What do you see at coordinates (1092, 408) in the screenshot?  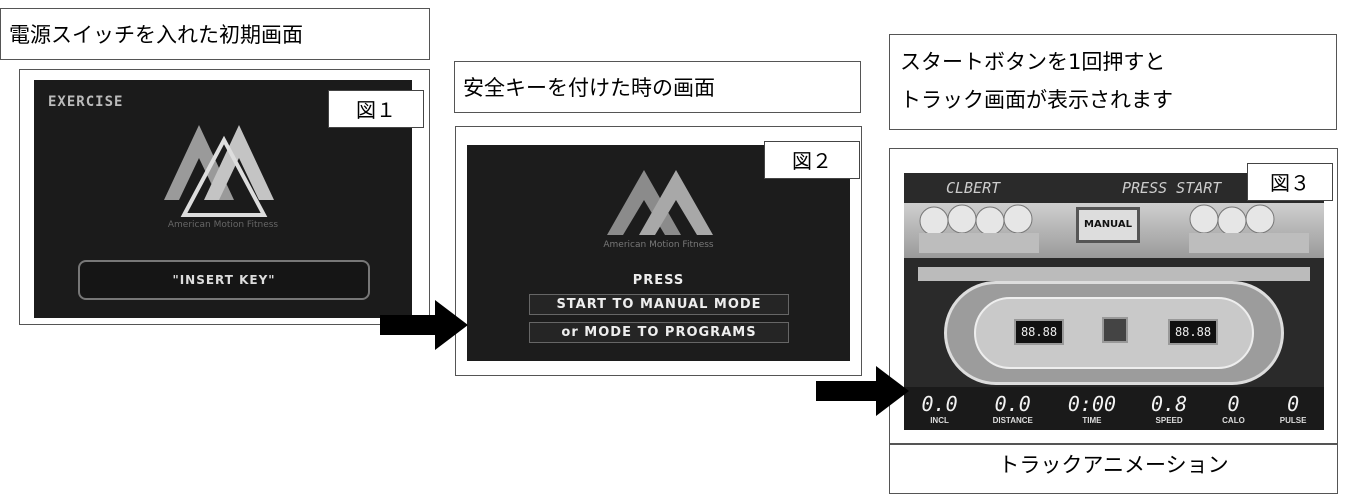 I see `stat-time: 0:00 TIME` at bounding box center [1092, 408].